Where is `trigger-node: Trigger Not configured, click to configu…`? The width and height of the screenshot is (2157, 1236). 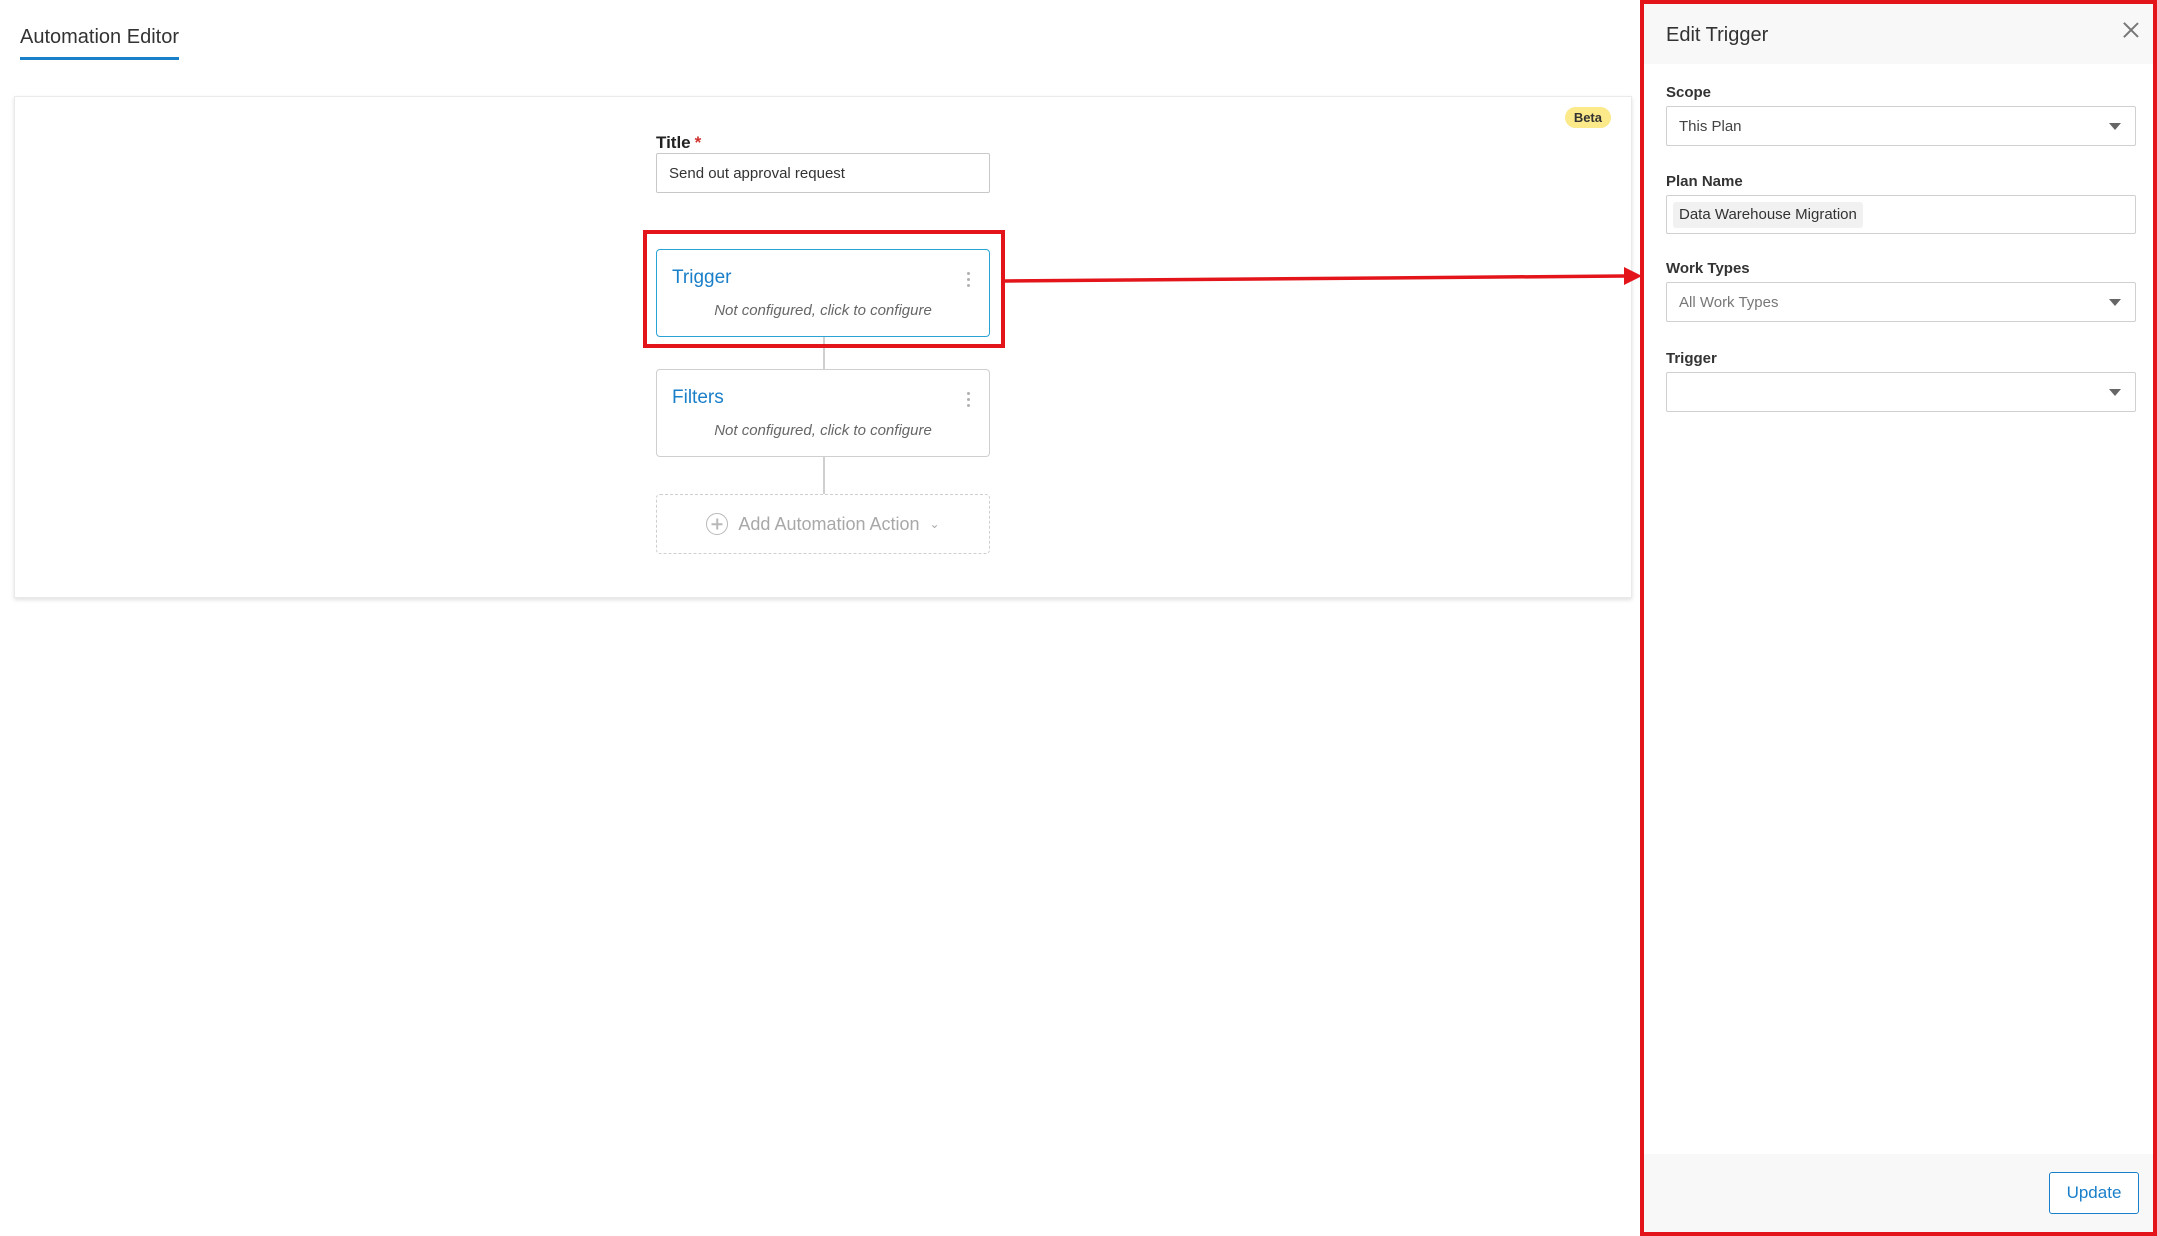
trigger-node: Trigger Not configured, click to configu… is located at coordinates (823, 293).